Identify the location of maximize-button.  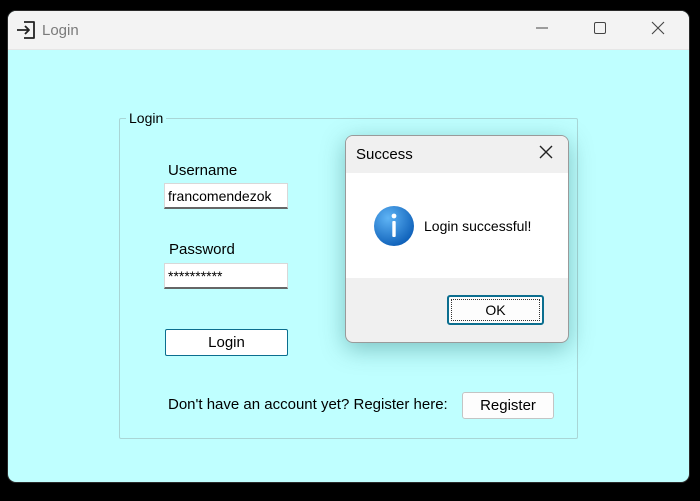
(600, 30).